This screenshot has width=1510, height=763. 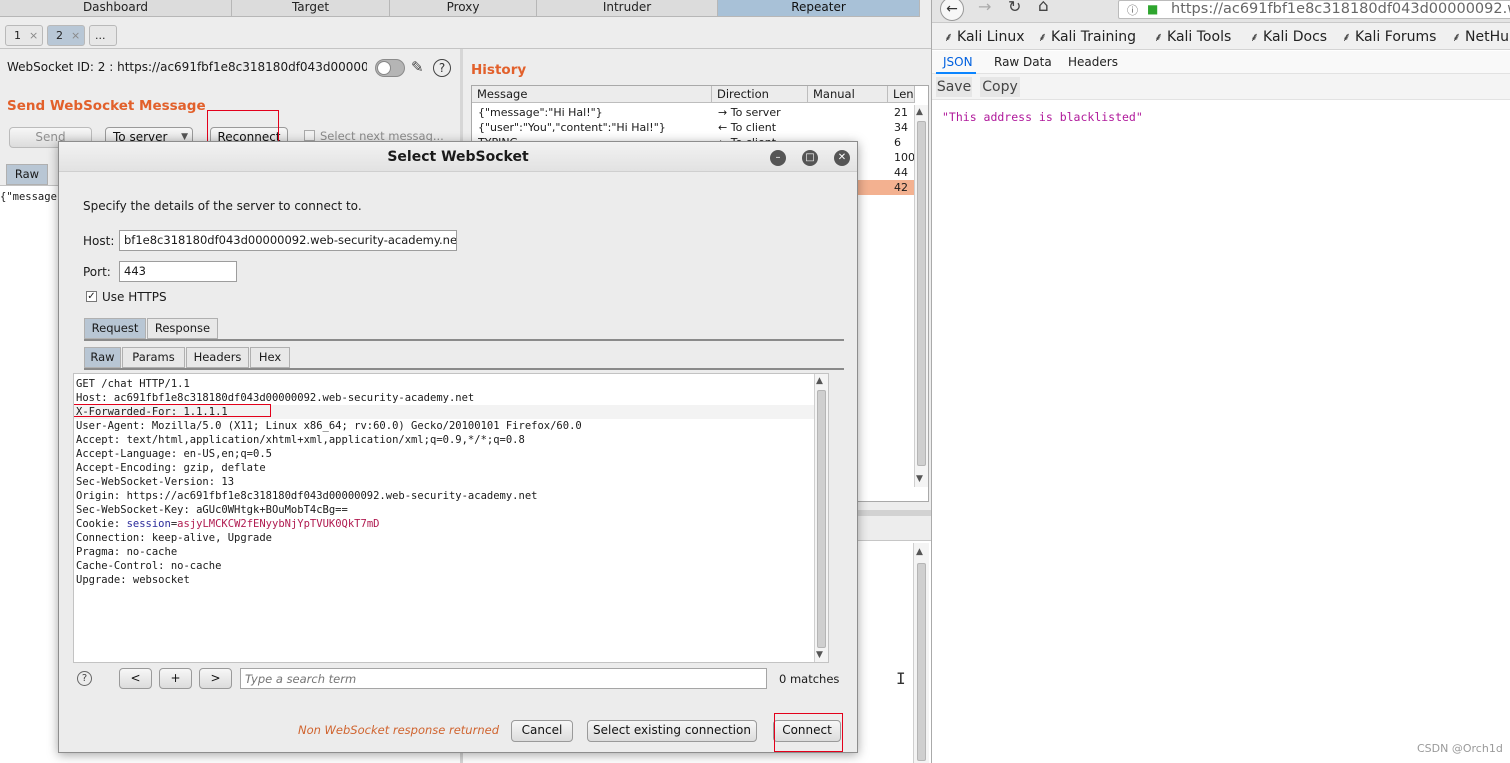 I want to click on request-line: Accept-Encoding: gzip, deflate, so click(x=171, y=468).